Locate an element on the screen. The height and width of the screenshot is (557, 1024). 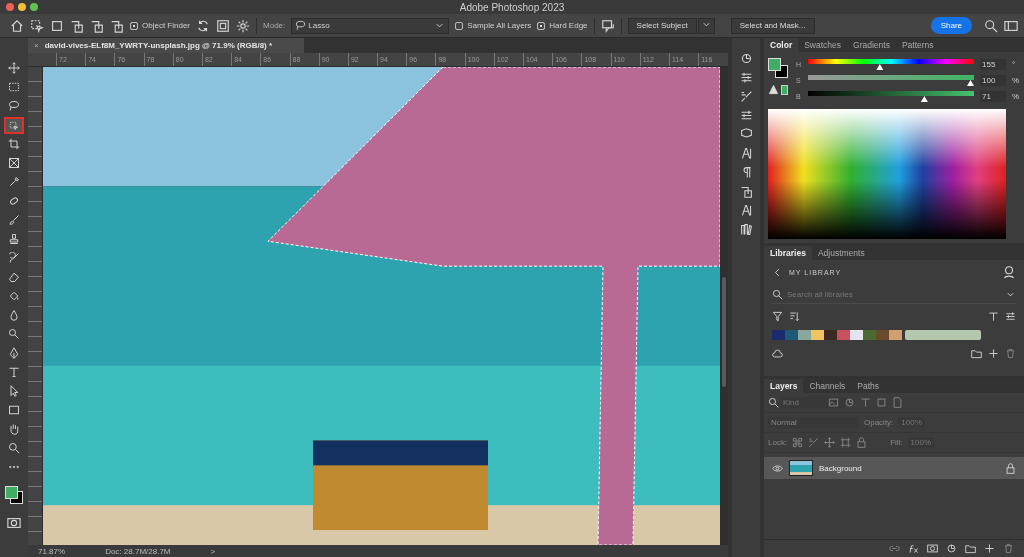
panel-tab: Libraries is located at coordinates (788, 253).